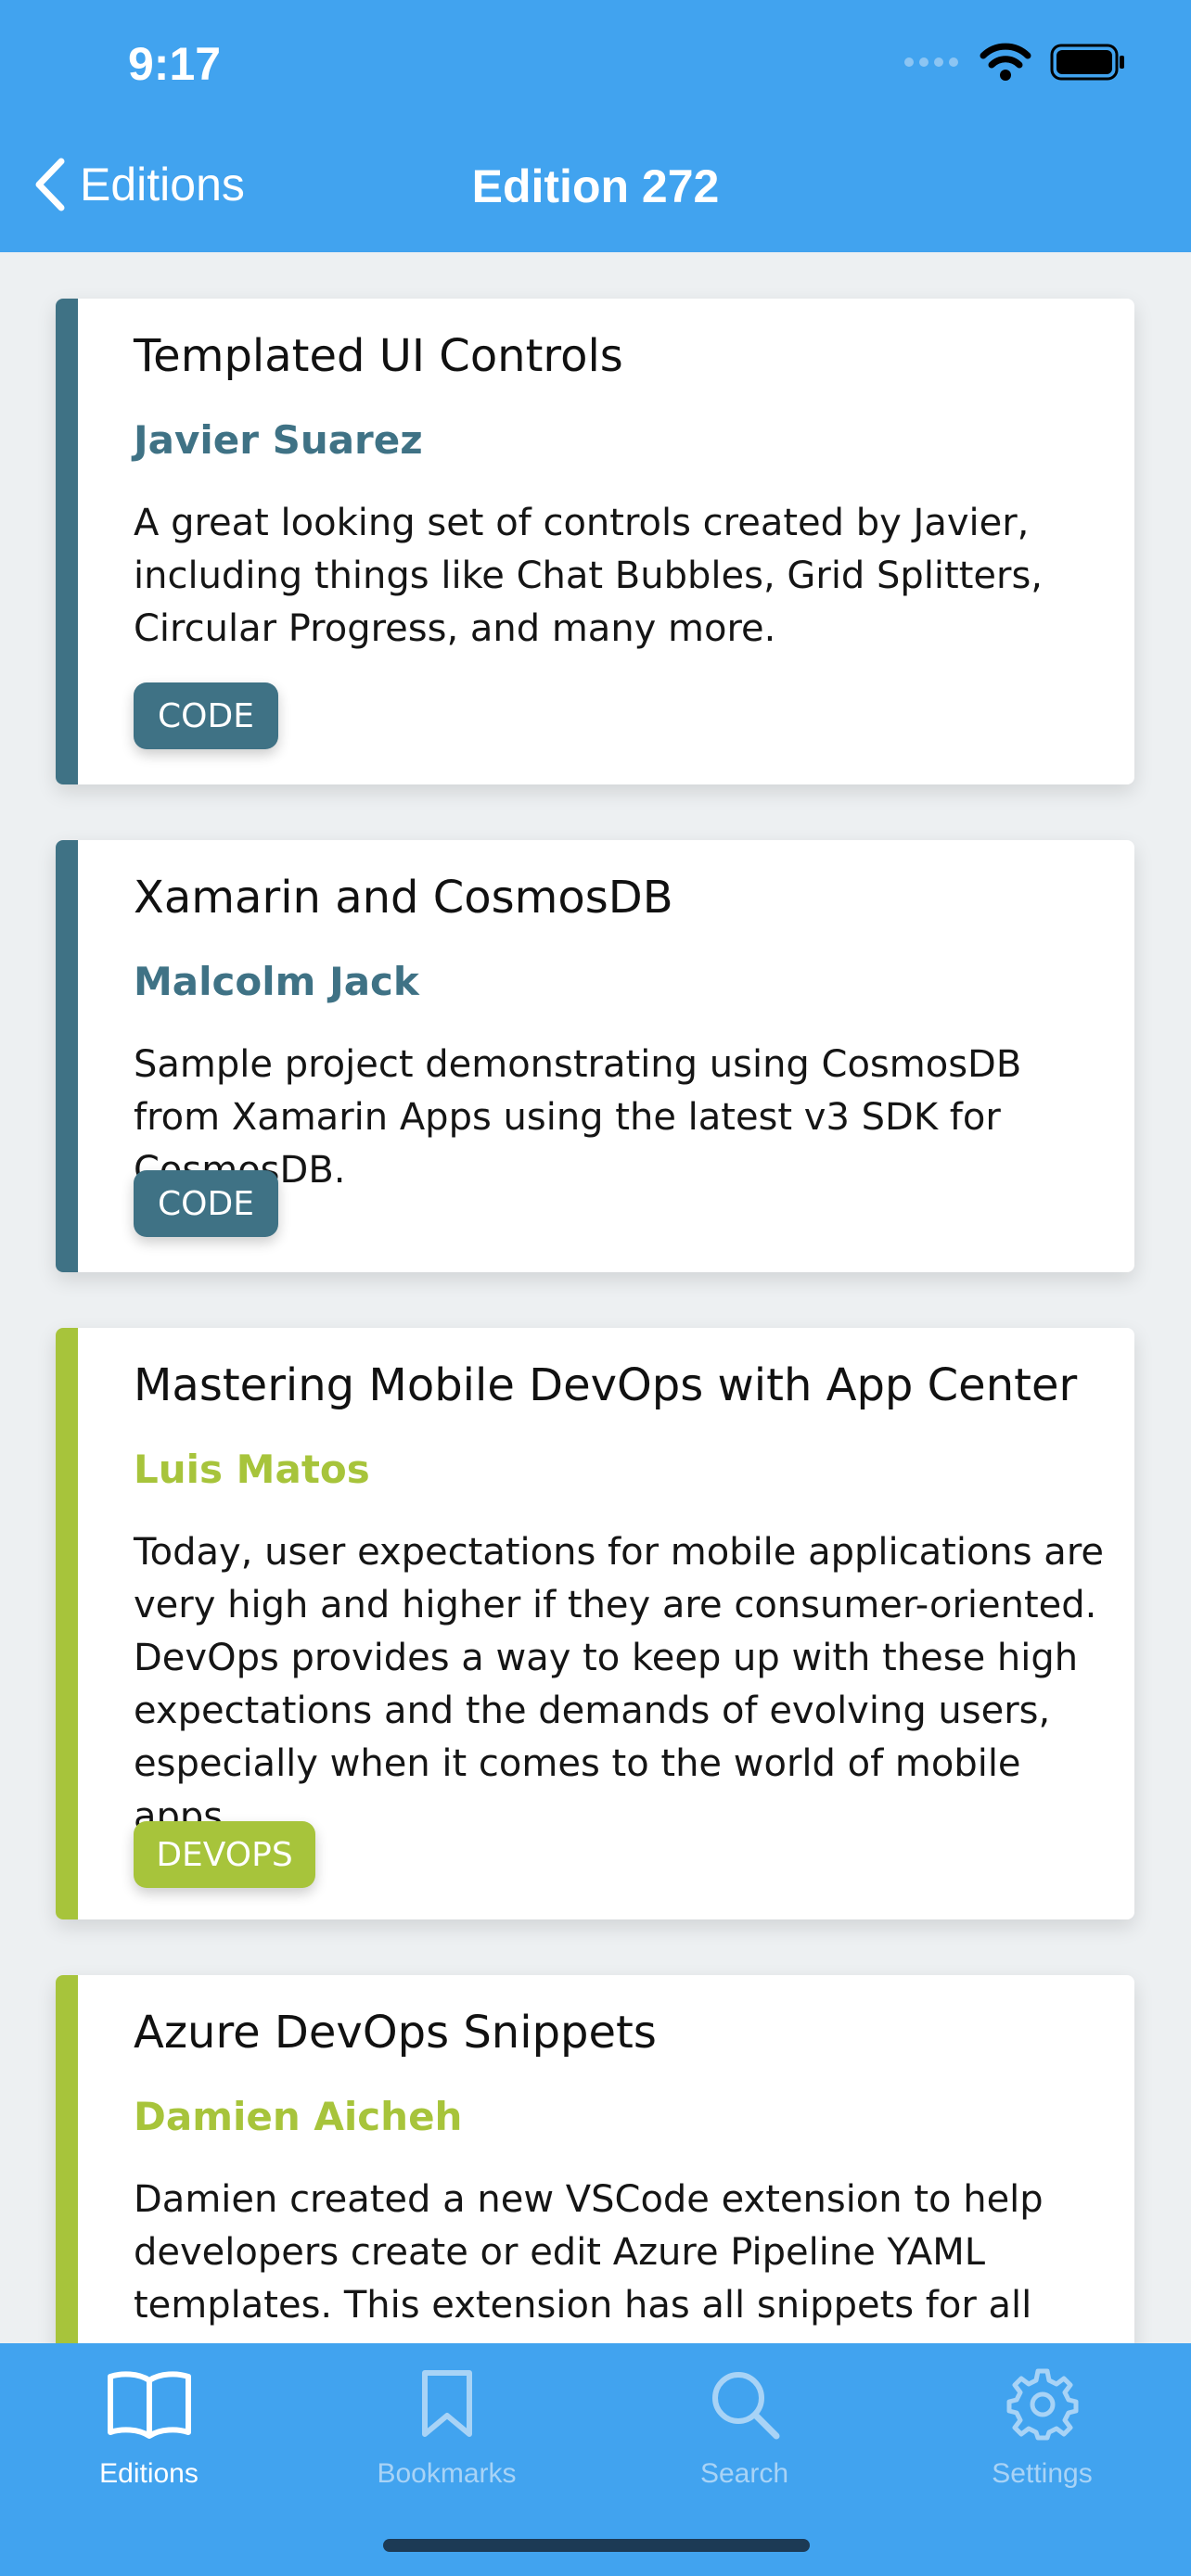 The width and height of the screenshot is (1191, 2576). I want to click on article-author: Damien Aicheh, so click(298, 2116).